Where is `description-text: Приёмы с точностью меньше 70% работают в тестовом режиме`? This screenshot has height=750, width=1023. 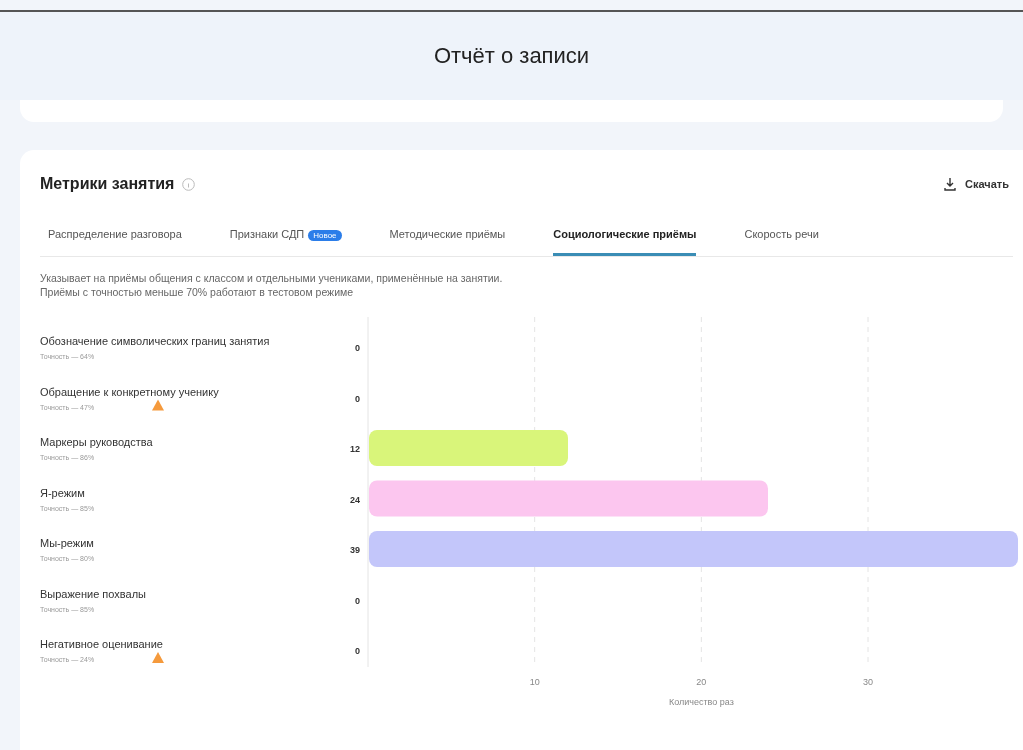 description-text: Приёмы с точностью меньше 70% работают в тестовом режиме is located at coordinates (197, 291).